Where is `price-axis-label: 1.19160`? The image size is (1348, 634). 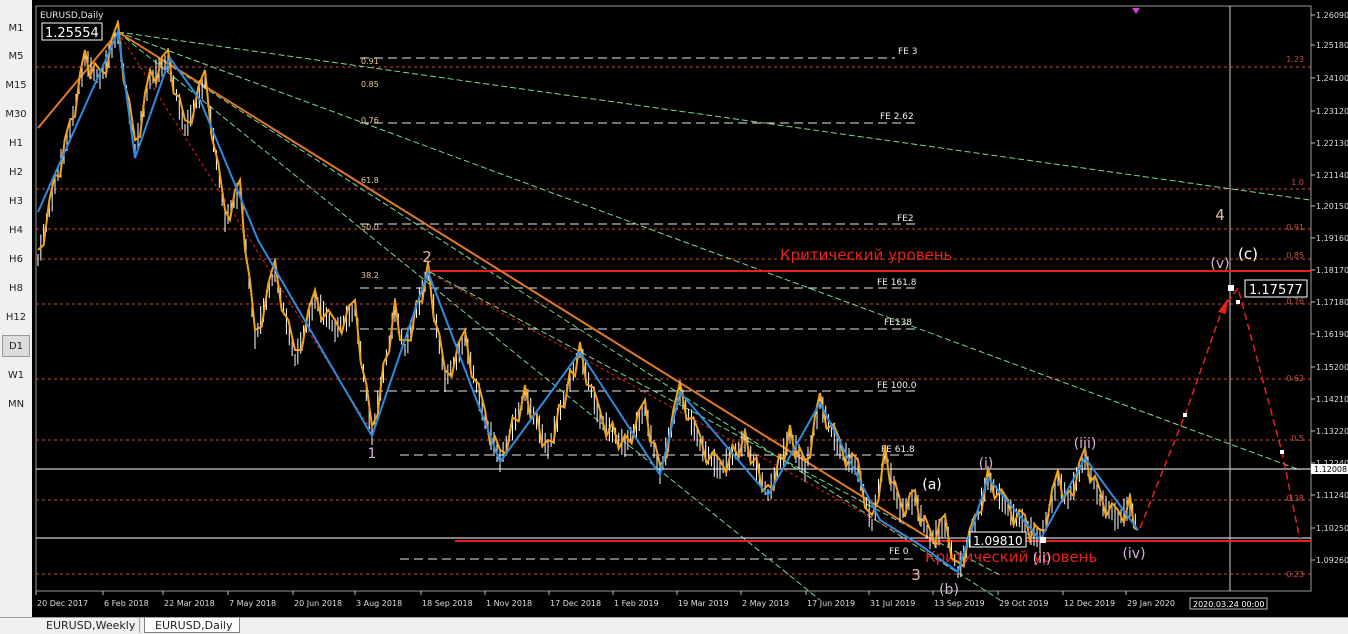
price-axis-label: 1.19160 is located at coordinates (1332, 238).